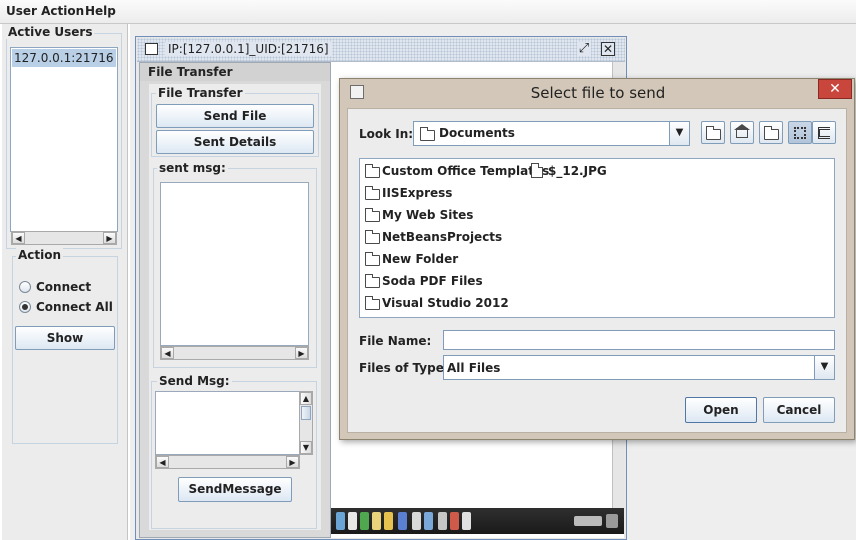  Describe the element at coordinates (639, 367) in the screenshot. I see `files-of-type-combo: All Files ▼` at that location.